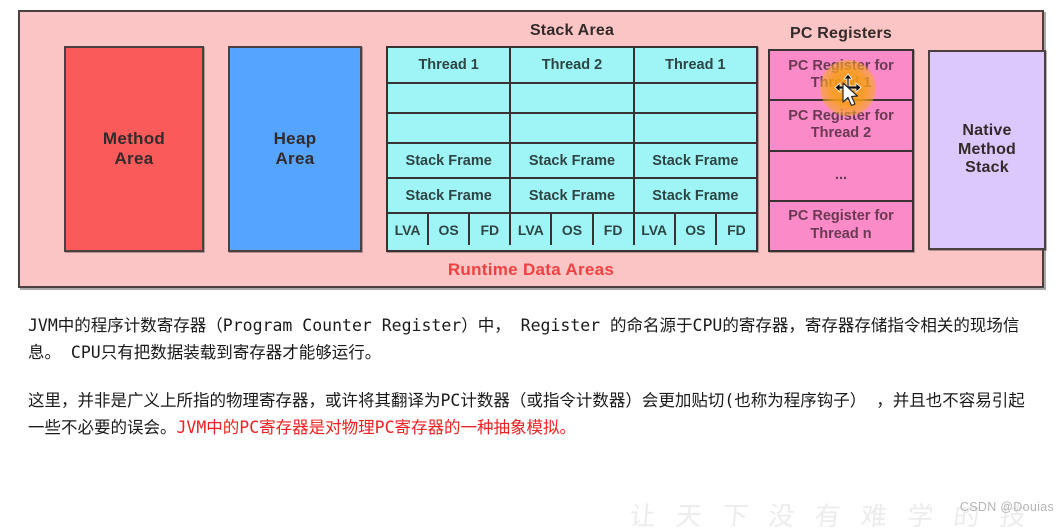 Image resolution: width=1062 pixels, height=530 pixels. I want to click on heap-area-label: Heap Area, so click(295, 148).